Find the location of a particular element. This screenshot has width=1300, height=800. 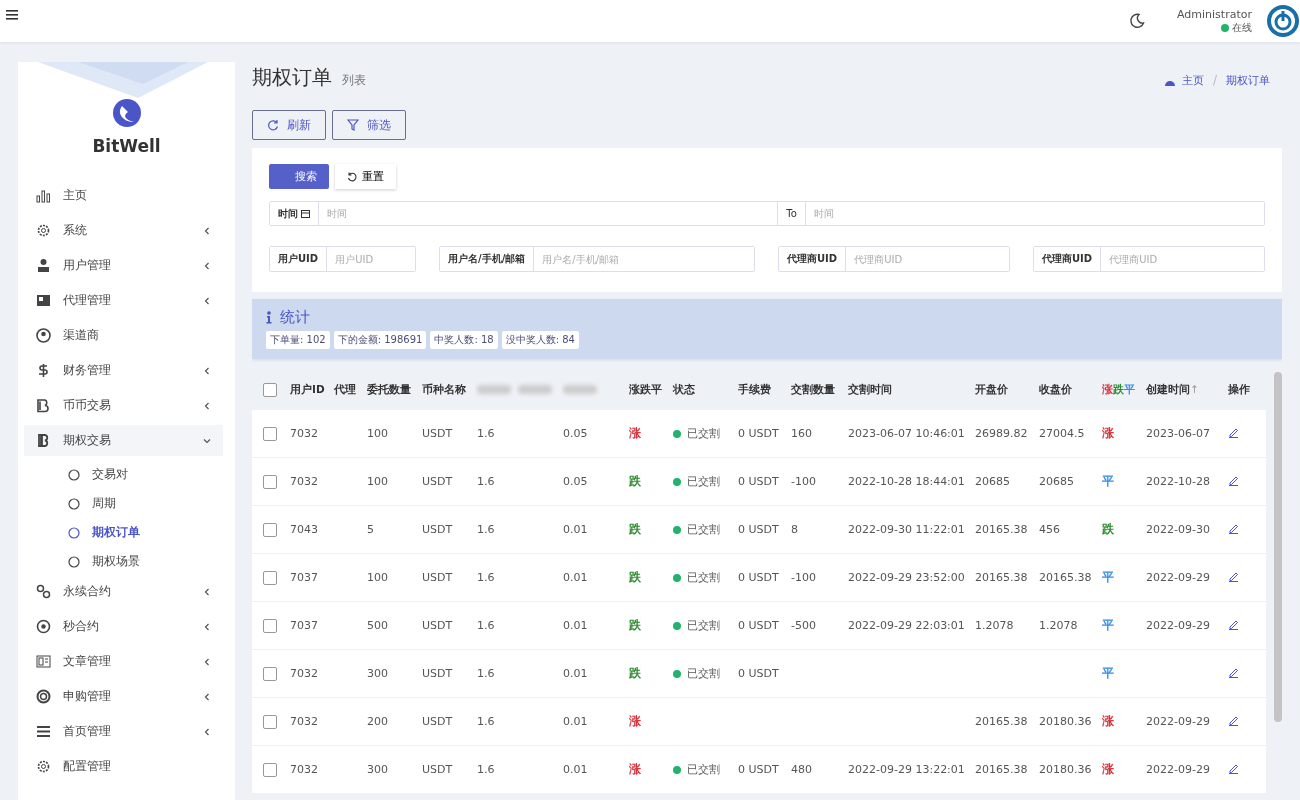

scrollbar is located at coordinates (1278, 547).